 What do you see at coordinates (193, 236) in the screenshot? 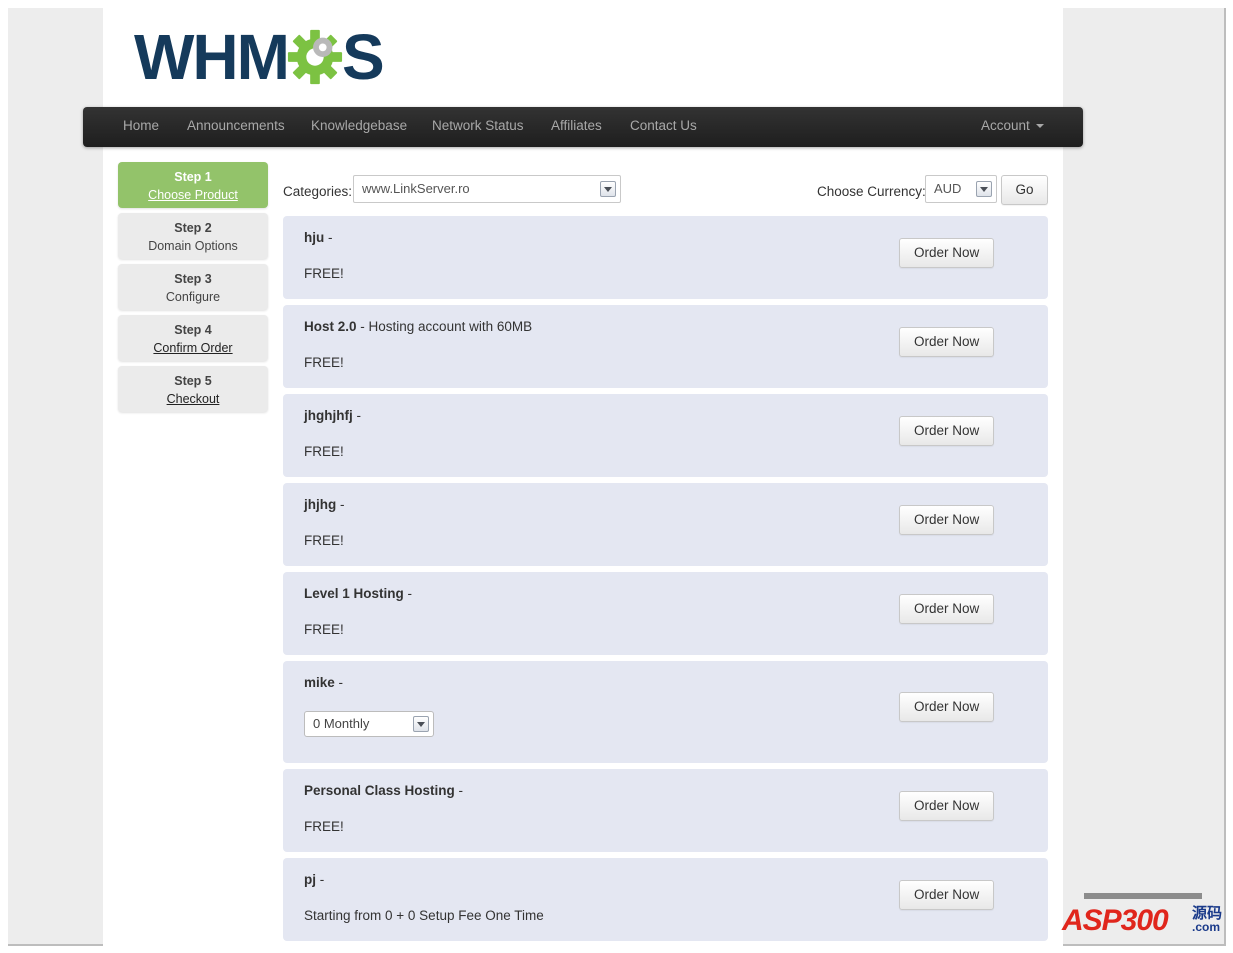
I see `step-2-domain-options: Step 2 Domain Options` at bounding box center [193, 236].